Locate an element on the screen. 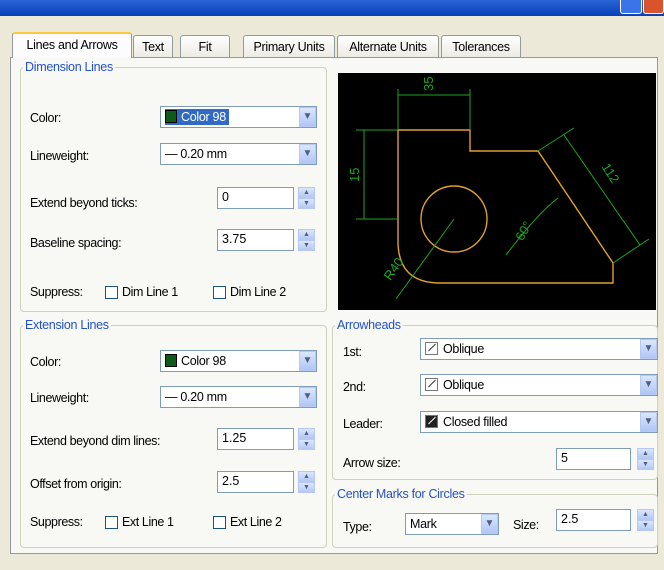  offset-spinner: ▲ ▼ is located at coordinates (306, 482).